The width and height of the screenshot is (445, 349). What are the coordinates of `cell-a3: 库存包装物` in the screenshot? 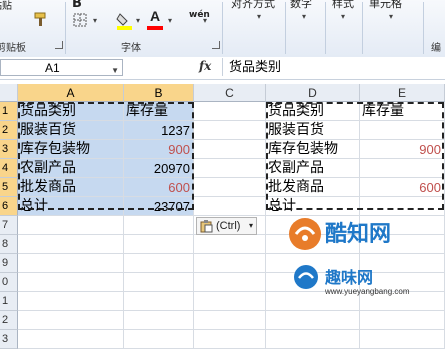 It's located at (71, 149).